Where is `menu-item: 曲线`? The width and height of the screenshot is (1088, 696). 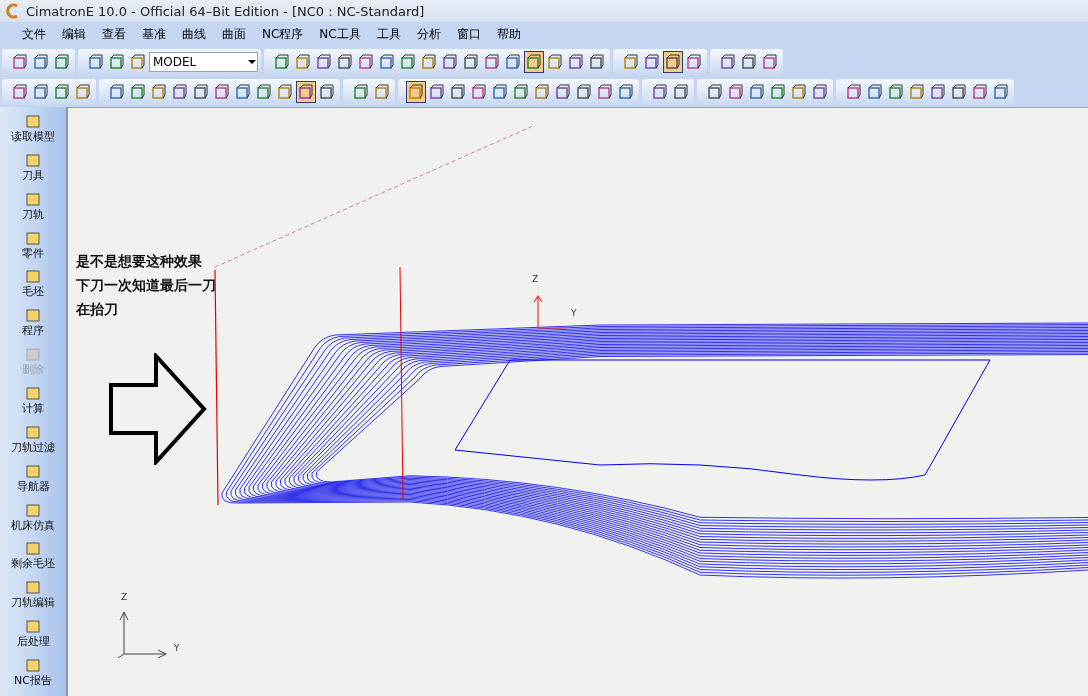
menu-item: 曲线 is located at coordinates (194, 34).